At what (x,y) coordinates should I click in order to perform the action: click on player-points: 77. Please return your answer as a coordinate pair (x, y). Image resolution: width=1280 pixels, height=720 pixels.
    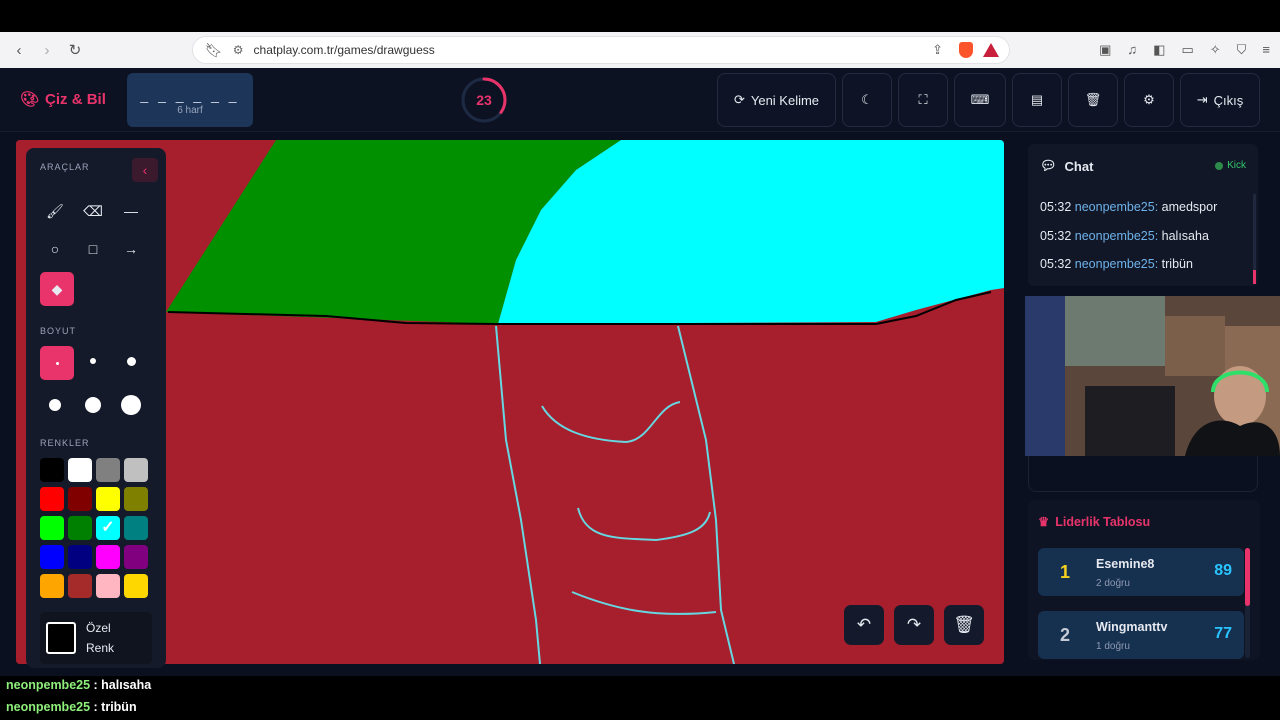
    Looking at the image, I should click on (1223, 633).